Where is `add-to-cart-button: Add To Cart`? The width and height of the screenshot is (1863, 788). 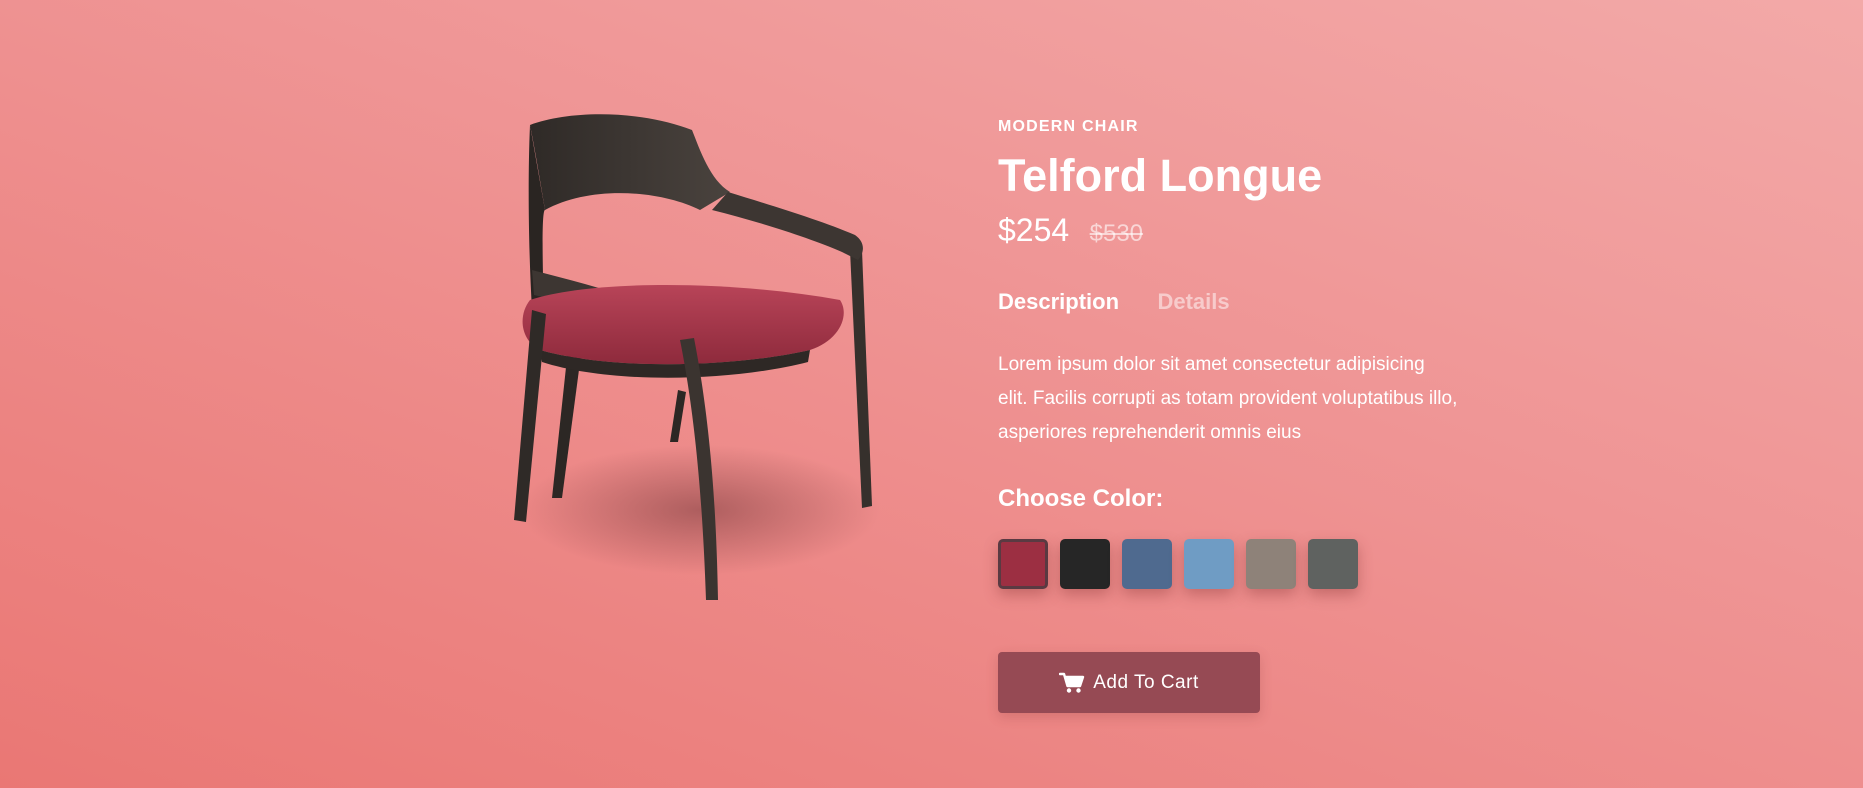
add-to-cart-button: Add To Cart is located at coordinates (1129, 682).